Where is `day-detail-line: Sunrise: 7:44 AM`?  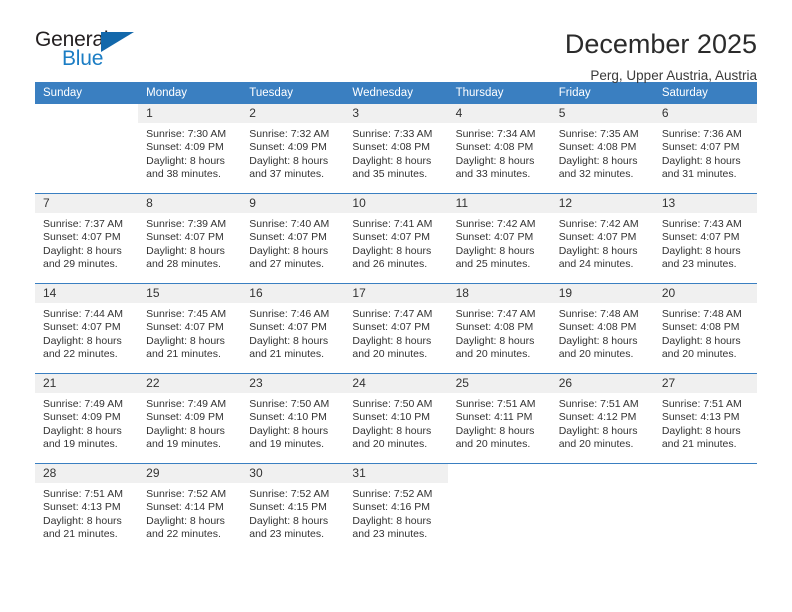
day-detail-line: Sunrise: 7:44 AM is located at coordinates (83, 314).